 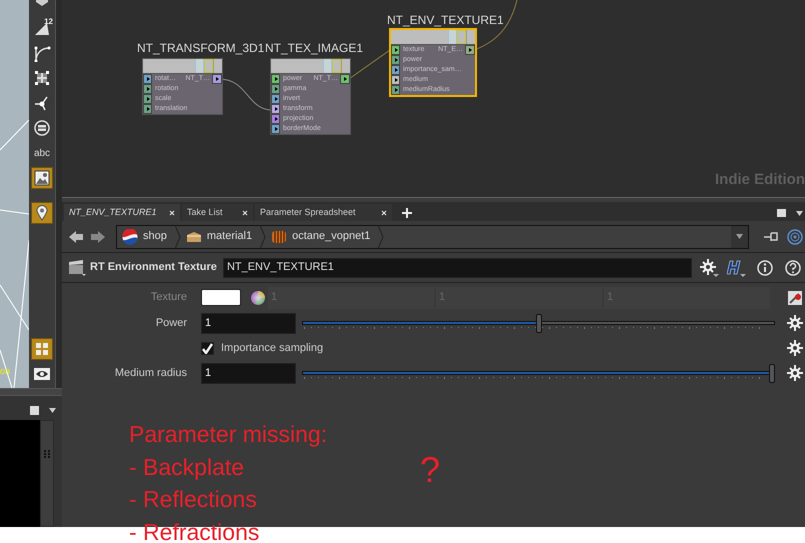 I want to click on param-label: Power, so click(x=171, y=323).